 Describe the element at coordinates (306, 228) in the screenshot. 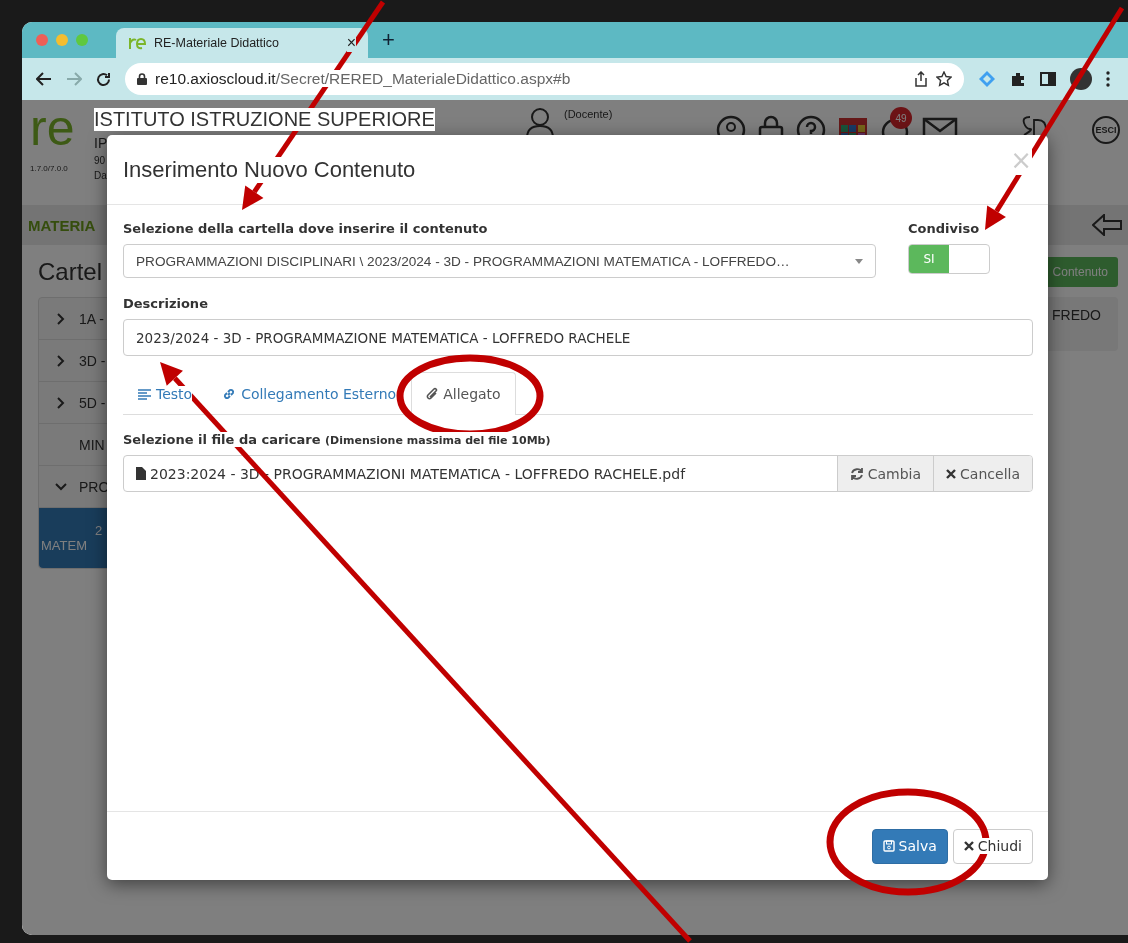

I see `field-label: Selezione della cartella dove inserire il contenuto` at that location.